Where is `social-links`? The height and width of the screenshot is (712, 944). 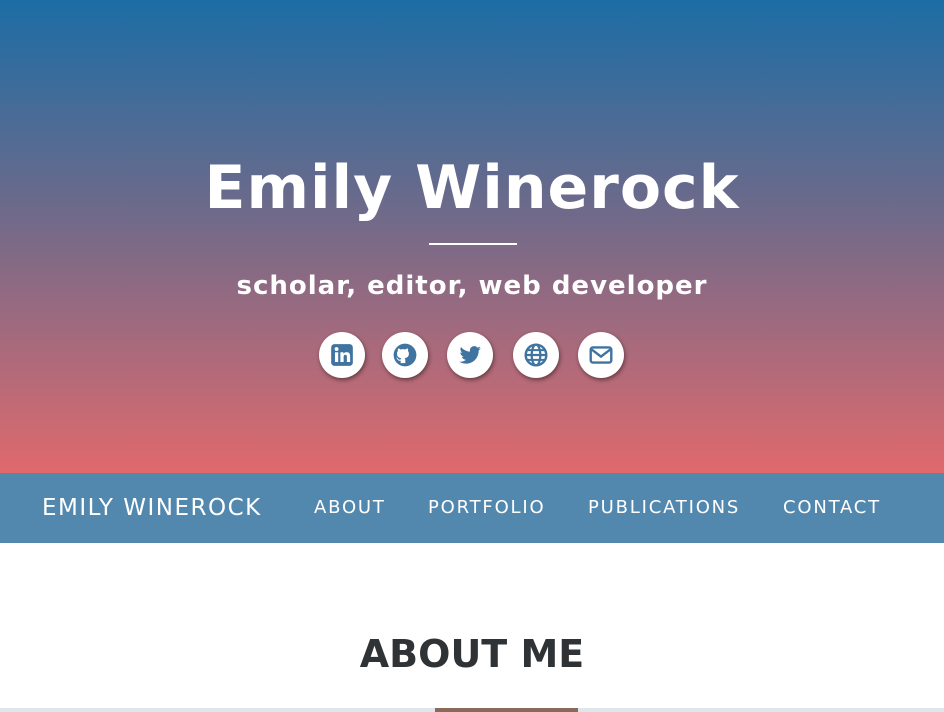
social-links is located at coordinates (472, 356).